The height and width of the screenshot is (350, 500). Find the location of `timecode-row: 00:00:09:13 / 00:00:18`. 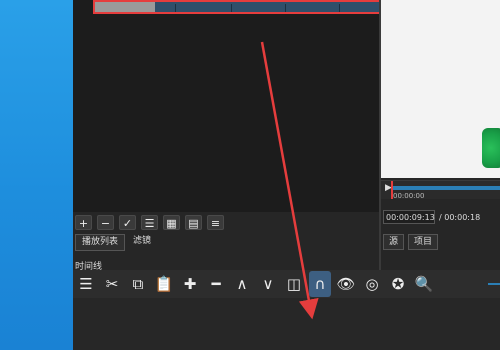

timecode-row: 00:00:09:13 / 00:00:18 is located at coordinates (431, 217).